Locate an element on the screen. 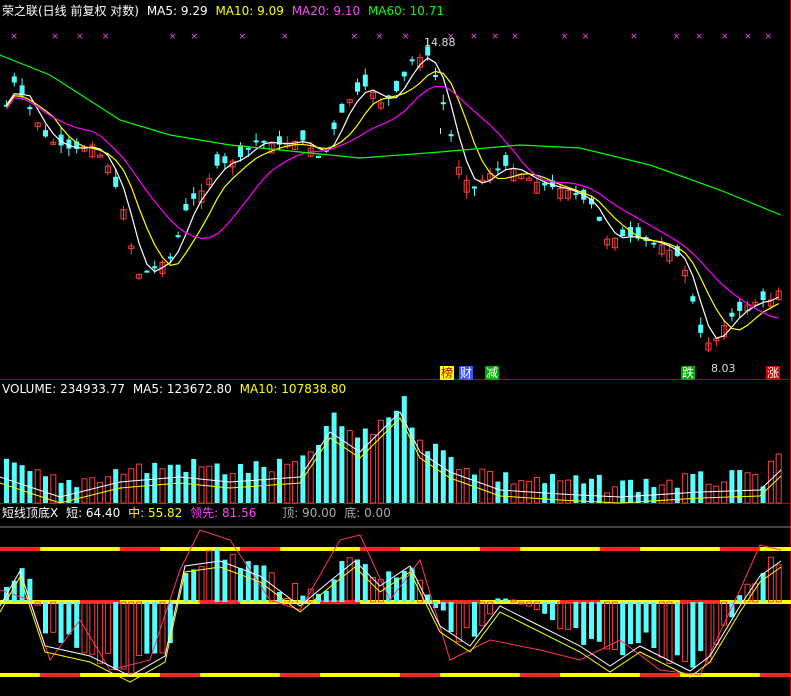 Image resolution: width=791 pixels, height=696 pixels. tag-bang: 榜 is located at coordinates (447, 373).